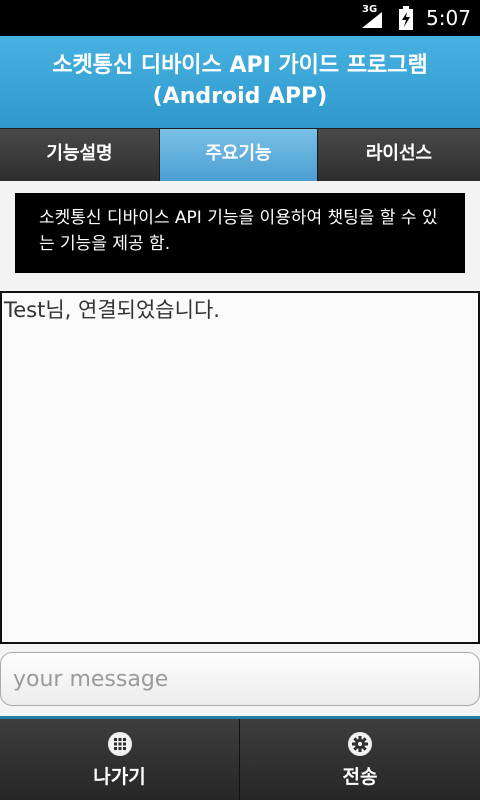  I want to click on signal-icon, so click(372, 20).